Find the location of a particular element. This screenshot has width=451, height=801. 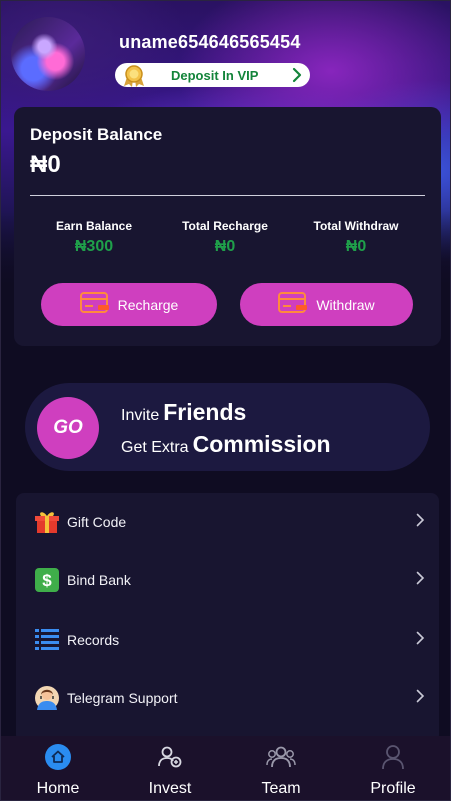

invest-icon is located at coordinates (170, 757).